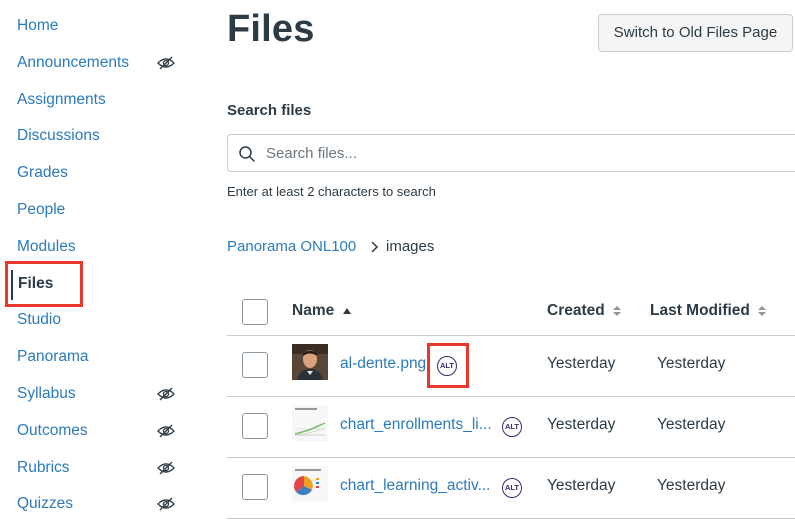 The width and height of the screenshot is (795, 521). What do you see at coordinates (700, 310) in the screenshot?
I see `column-modified-label: Last Modified` at bounding box center [700, 310].